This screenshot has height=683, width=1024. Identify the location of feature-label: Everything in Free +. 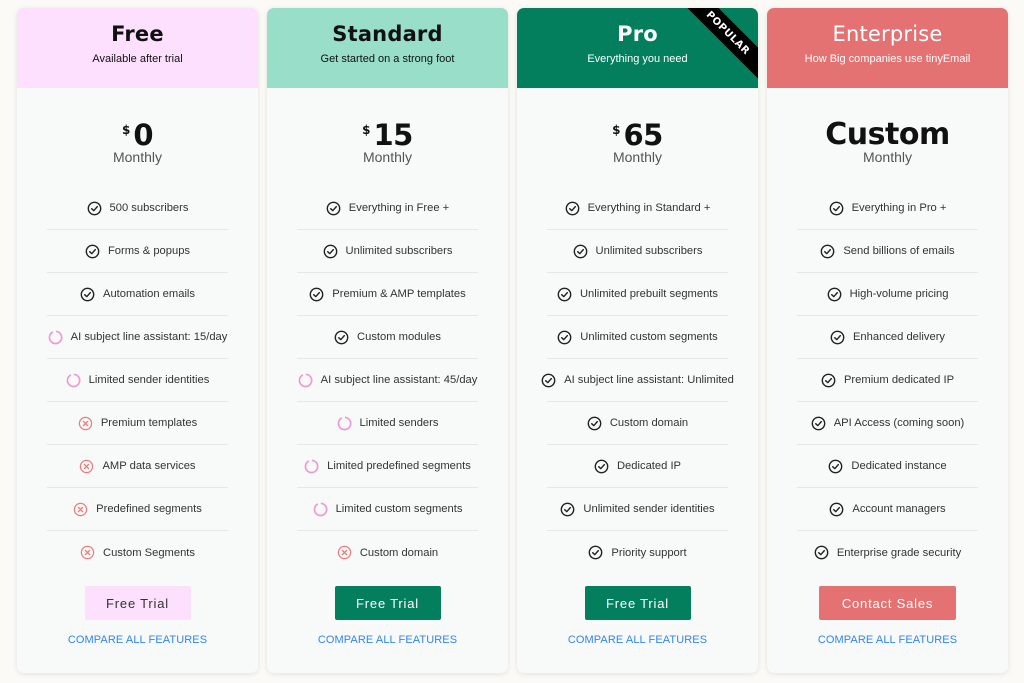
(399, 208).